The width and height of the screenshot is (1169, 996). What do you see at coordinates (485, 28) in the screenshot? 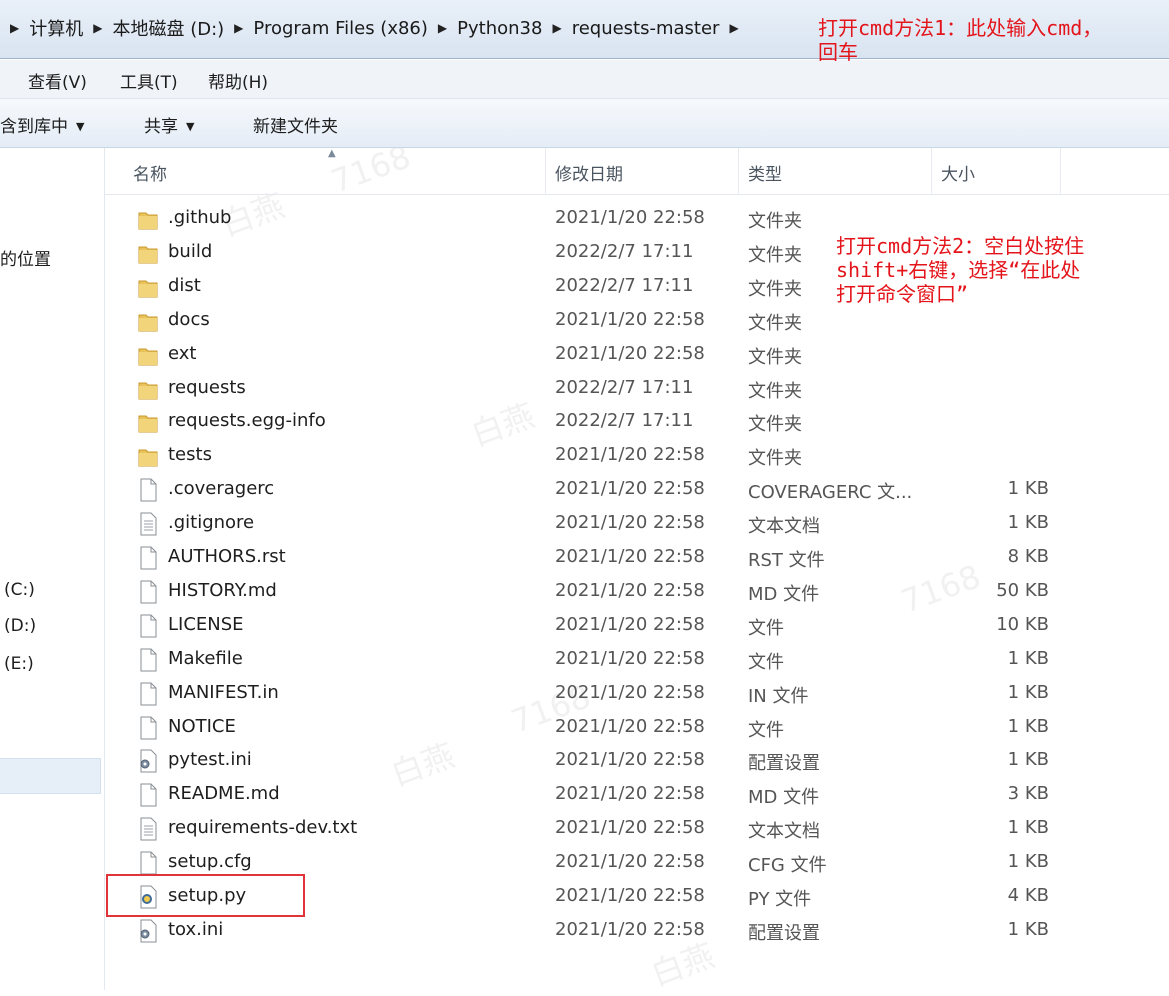
I see `breadcrumb-item: ▶ Python38` at bounding box center [485, 28].